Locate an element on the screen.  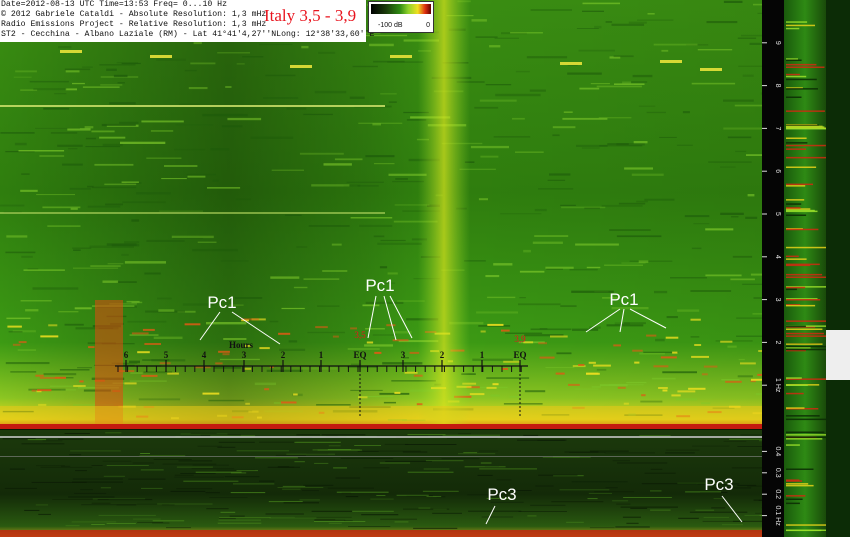
color-scale-max: 0 is located at coordinates (428, 25).